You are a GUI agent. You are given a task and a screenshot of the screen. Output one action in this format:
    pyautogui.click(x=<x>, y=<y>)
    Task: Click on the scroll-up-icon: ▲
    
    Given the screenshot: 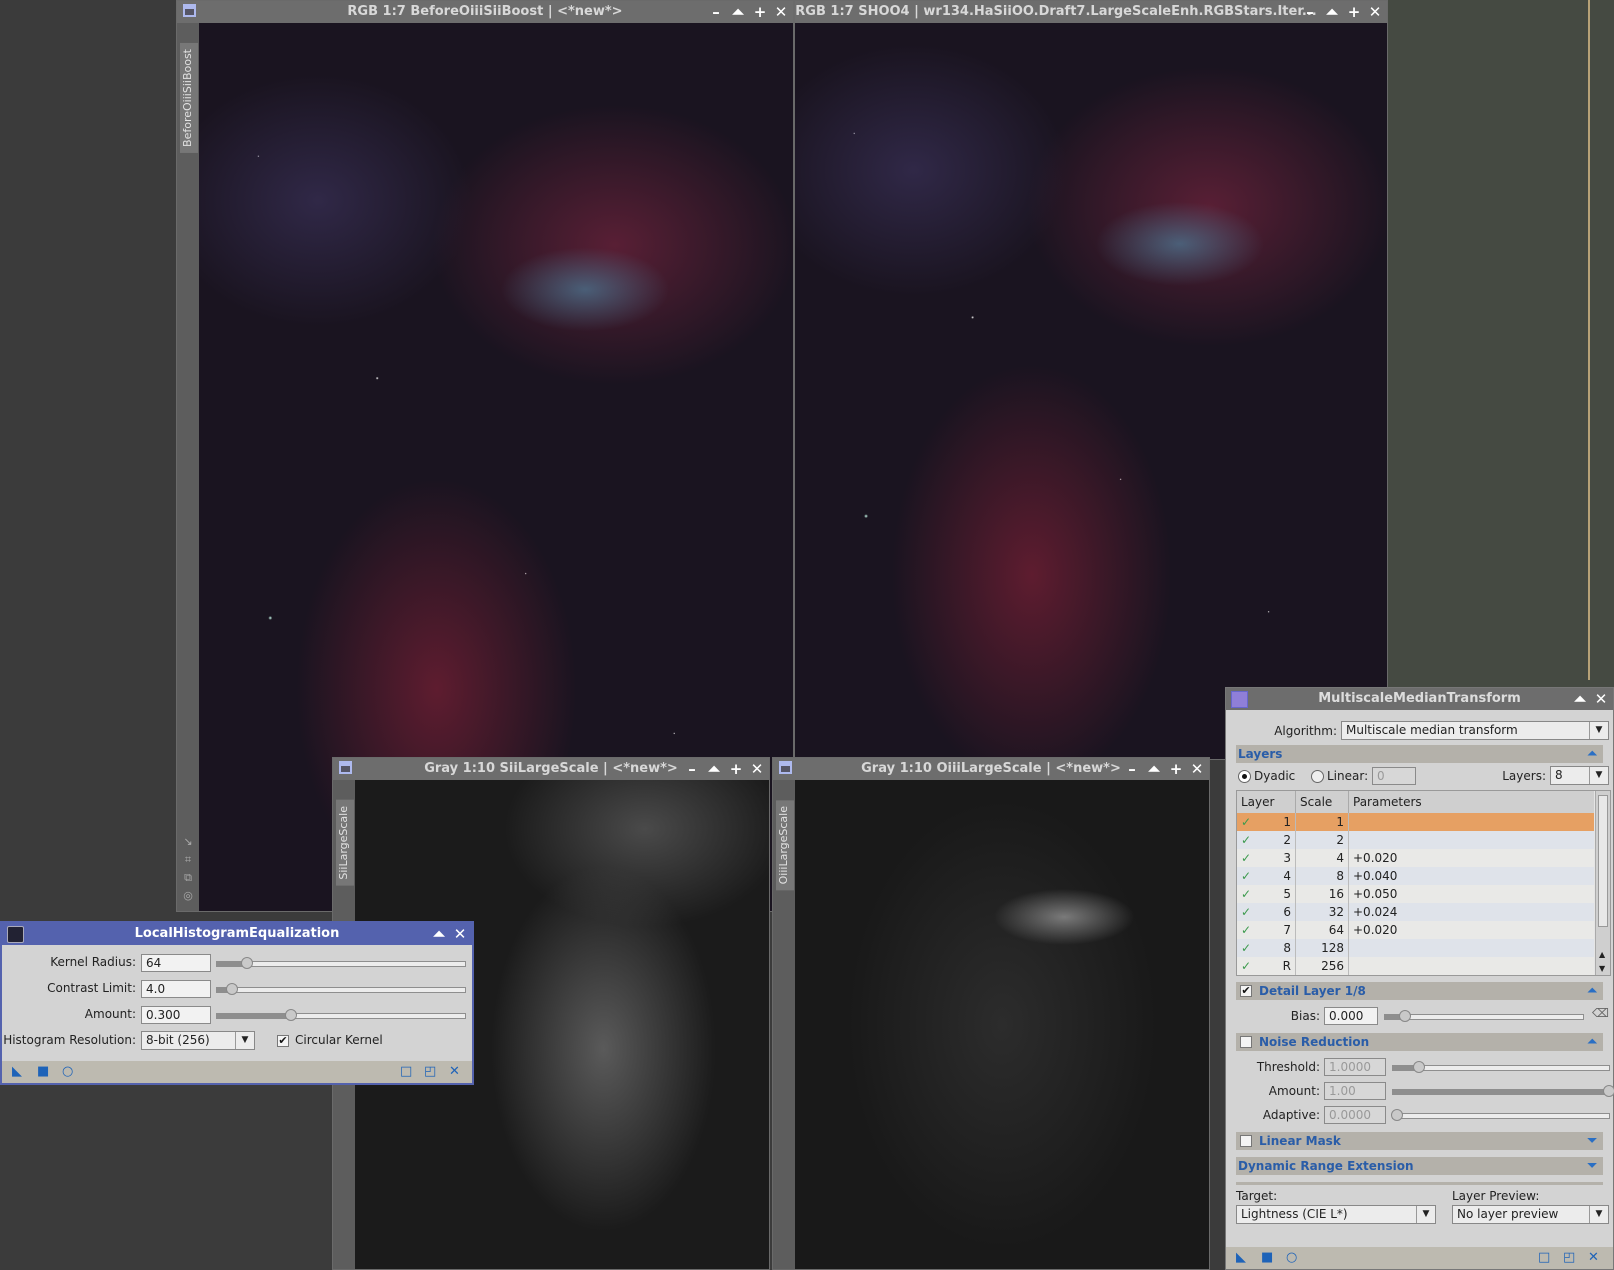 What is the action you would take?
    pyautogui.click(x=1602, y=954)
    